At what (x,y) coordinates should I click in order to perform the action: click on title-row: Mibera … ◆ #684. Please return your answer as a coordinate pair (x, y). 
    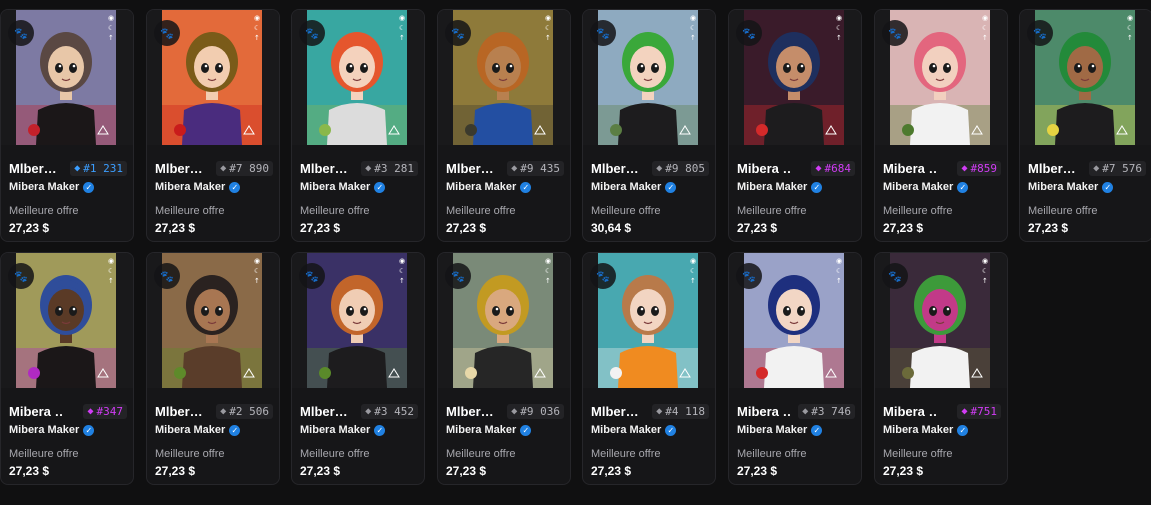
    Looking at the image, I should click on (796, 168).